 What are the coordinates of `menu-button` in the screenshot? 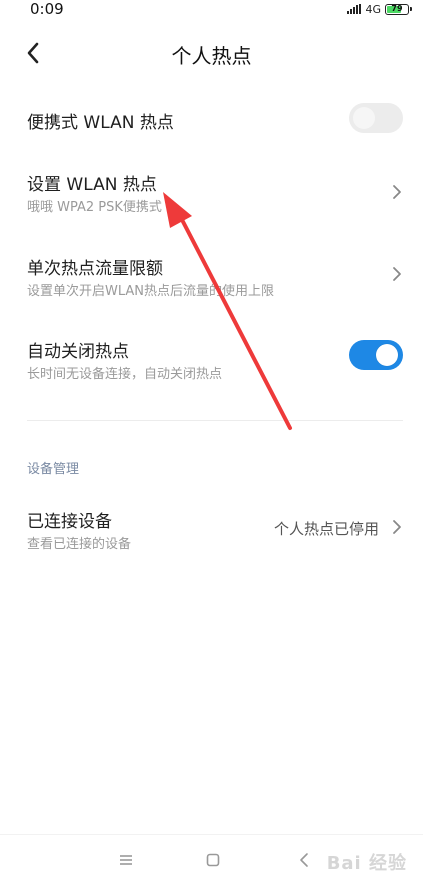 It's located at (126, 860).